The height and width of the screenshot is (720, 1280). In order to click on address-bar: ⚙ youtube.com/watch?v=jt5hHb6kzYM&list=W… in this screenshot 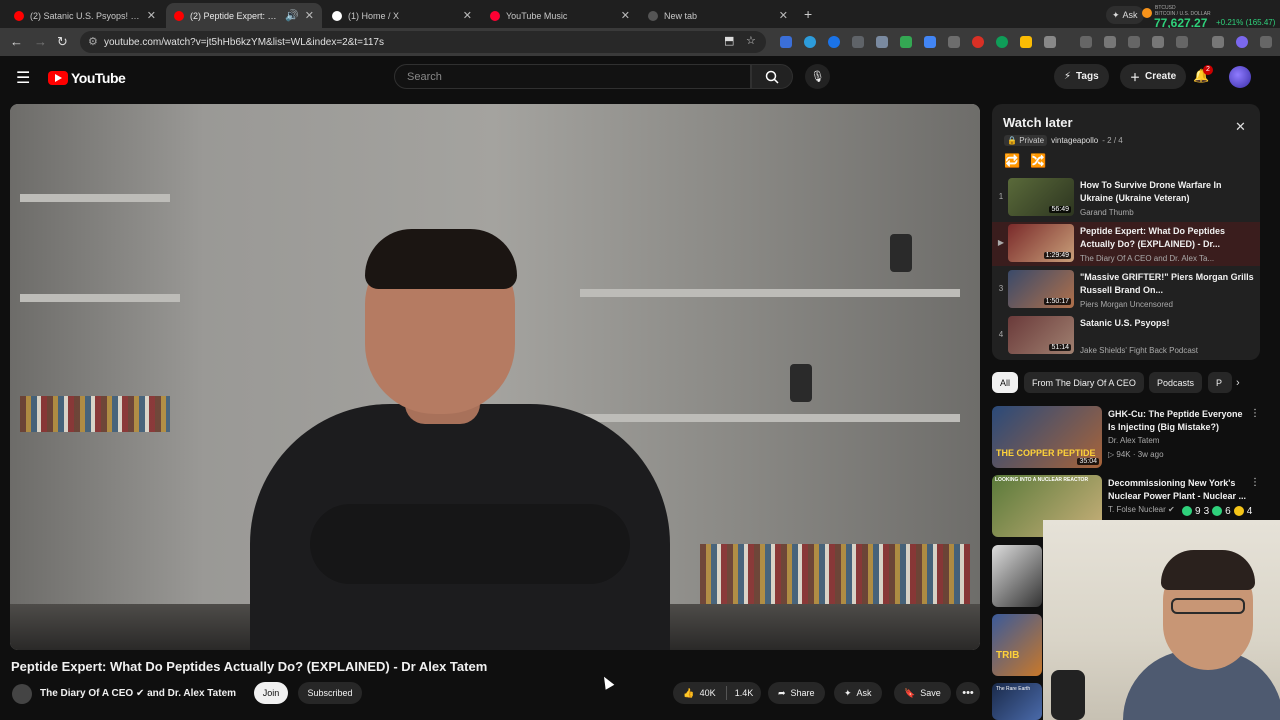, I will do `click(423, 42)`.